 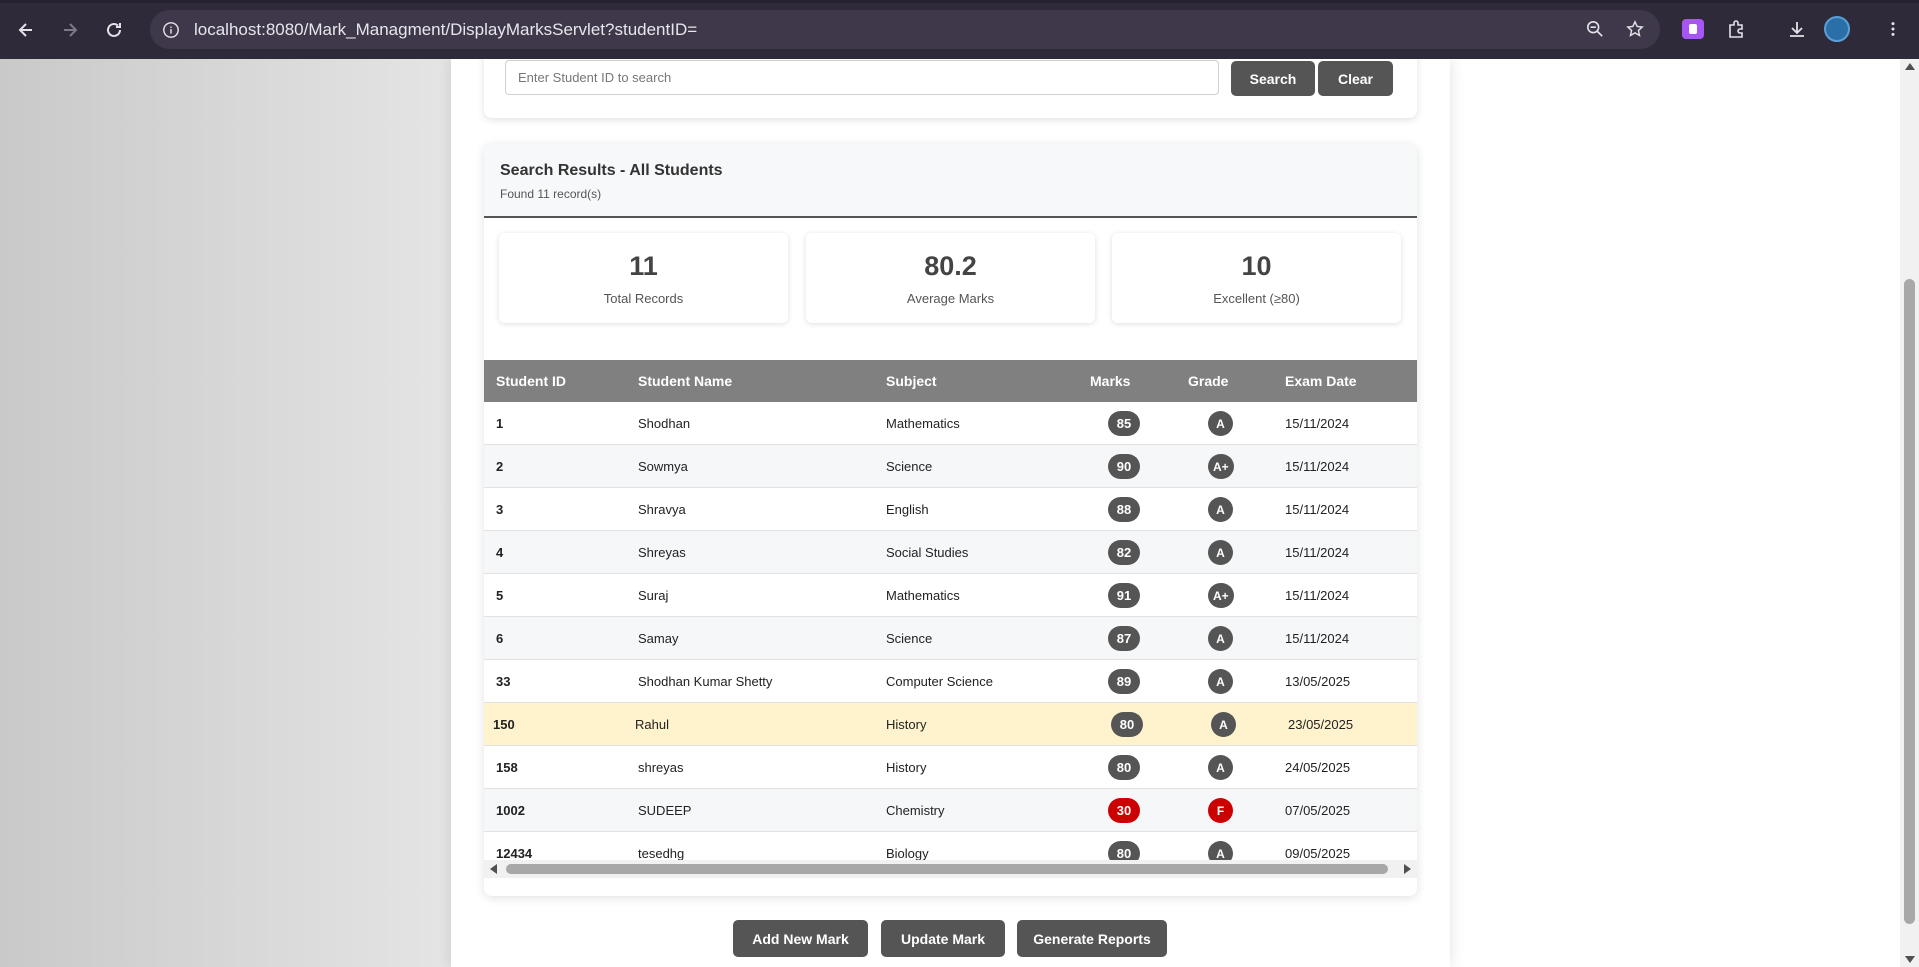 I want to click on results-title: Search Results - All Students, so click(x=611, y=170).